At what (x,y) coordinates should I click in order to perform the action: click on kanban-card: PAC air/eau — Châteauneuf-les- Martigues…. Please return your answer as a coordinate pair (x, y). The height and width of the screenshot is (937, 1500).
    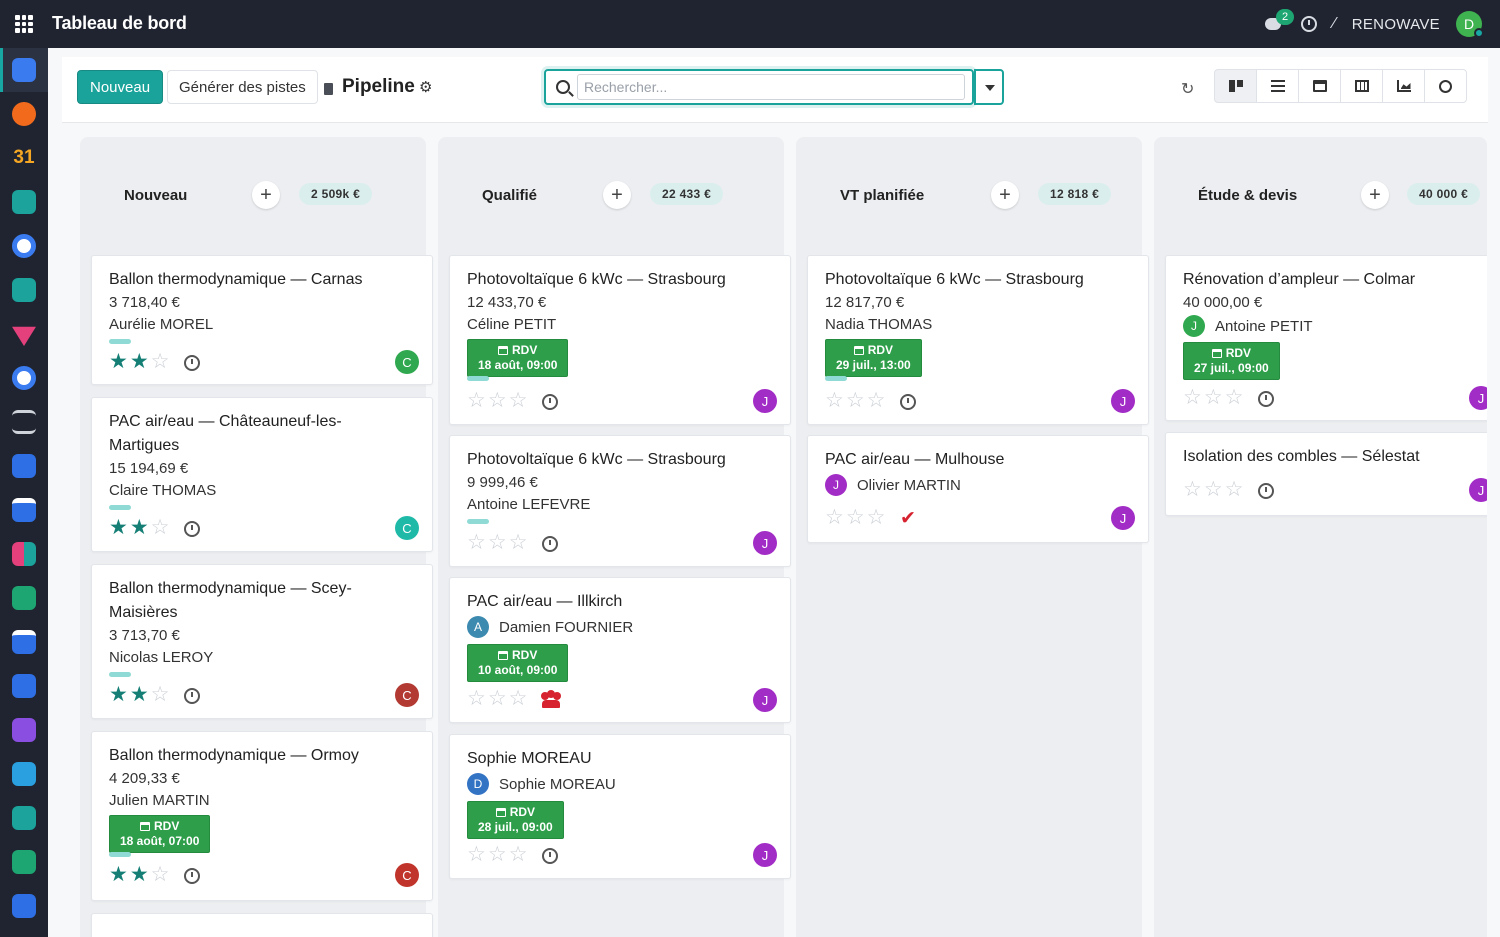
    Looking at the image, I should click on (262, 474).